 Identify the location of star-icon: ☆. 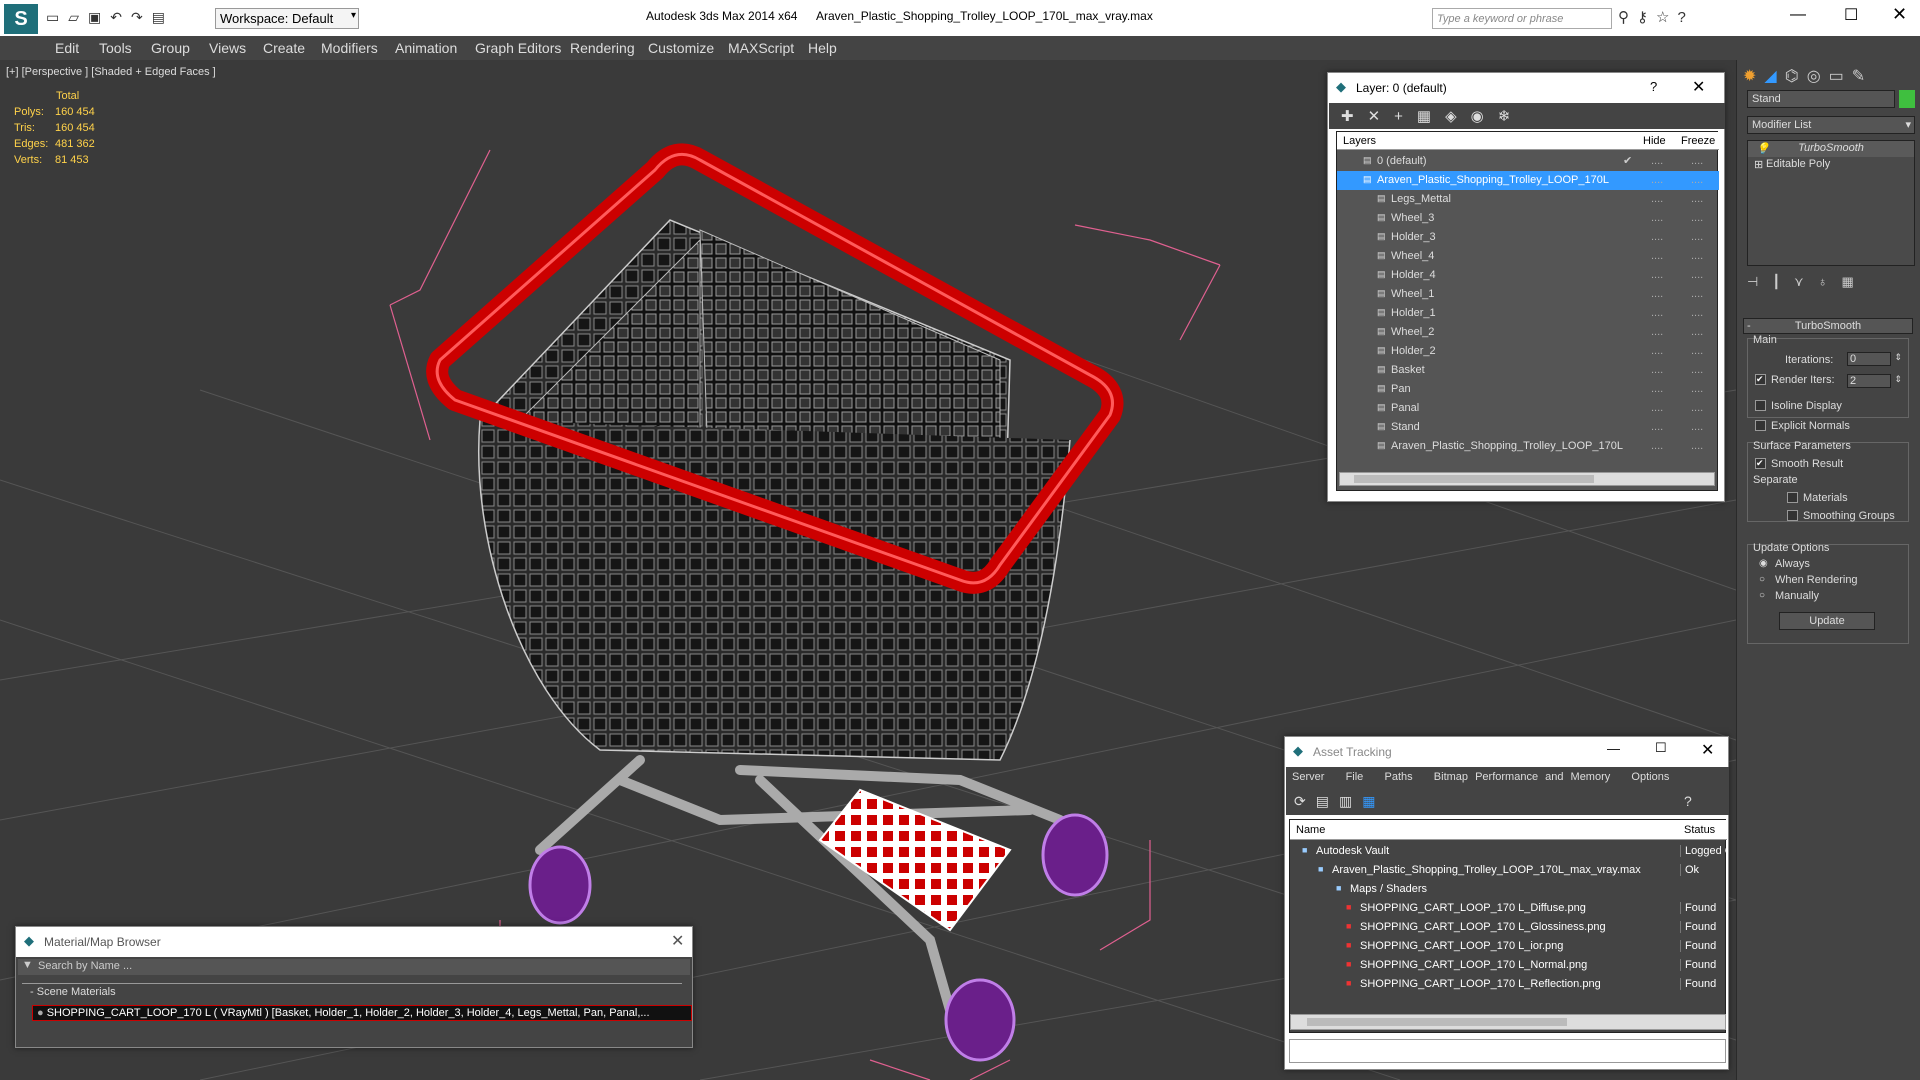
(1666, 17).